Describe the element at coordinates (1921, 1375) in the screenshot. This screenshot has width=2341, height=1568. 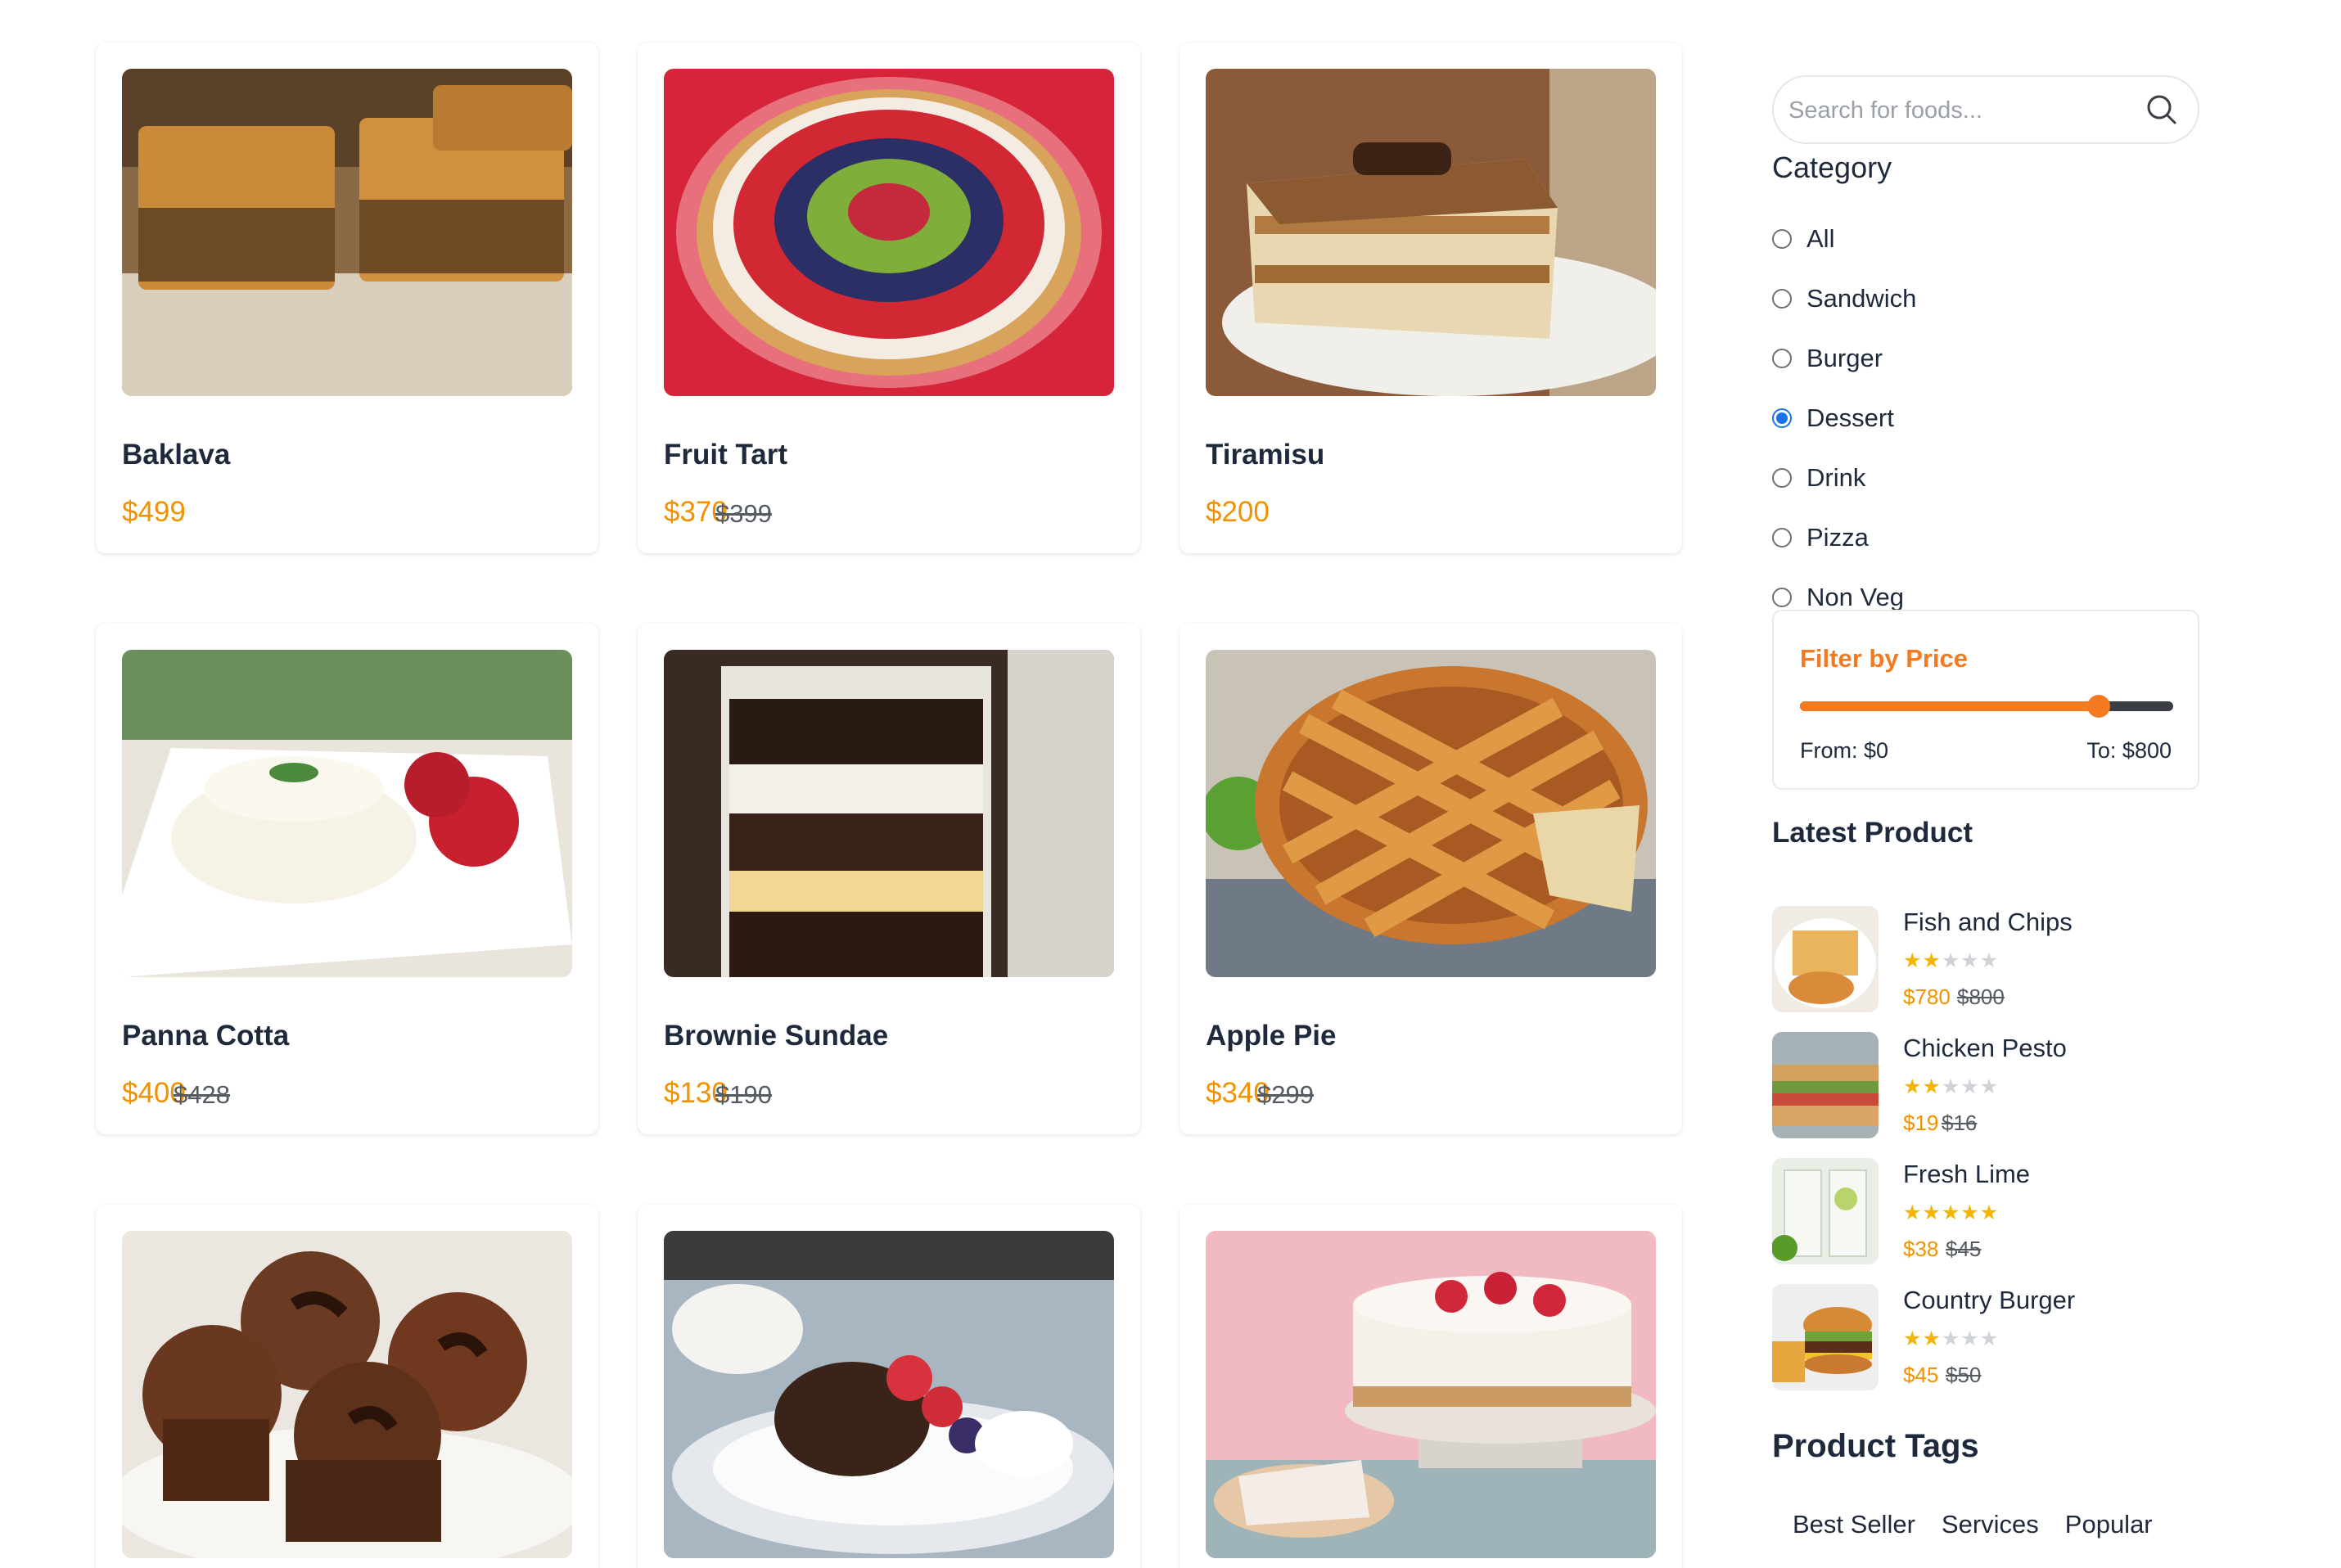
I see `latest-product-price: $45` at that location.